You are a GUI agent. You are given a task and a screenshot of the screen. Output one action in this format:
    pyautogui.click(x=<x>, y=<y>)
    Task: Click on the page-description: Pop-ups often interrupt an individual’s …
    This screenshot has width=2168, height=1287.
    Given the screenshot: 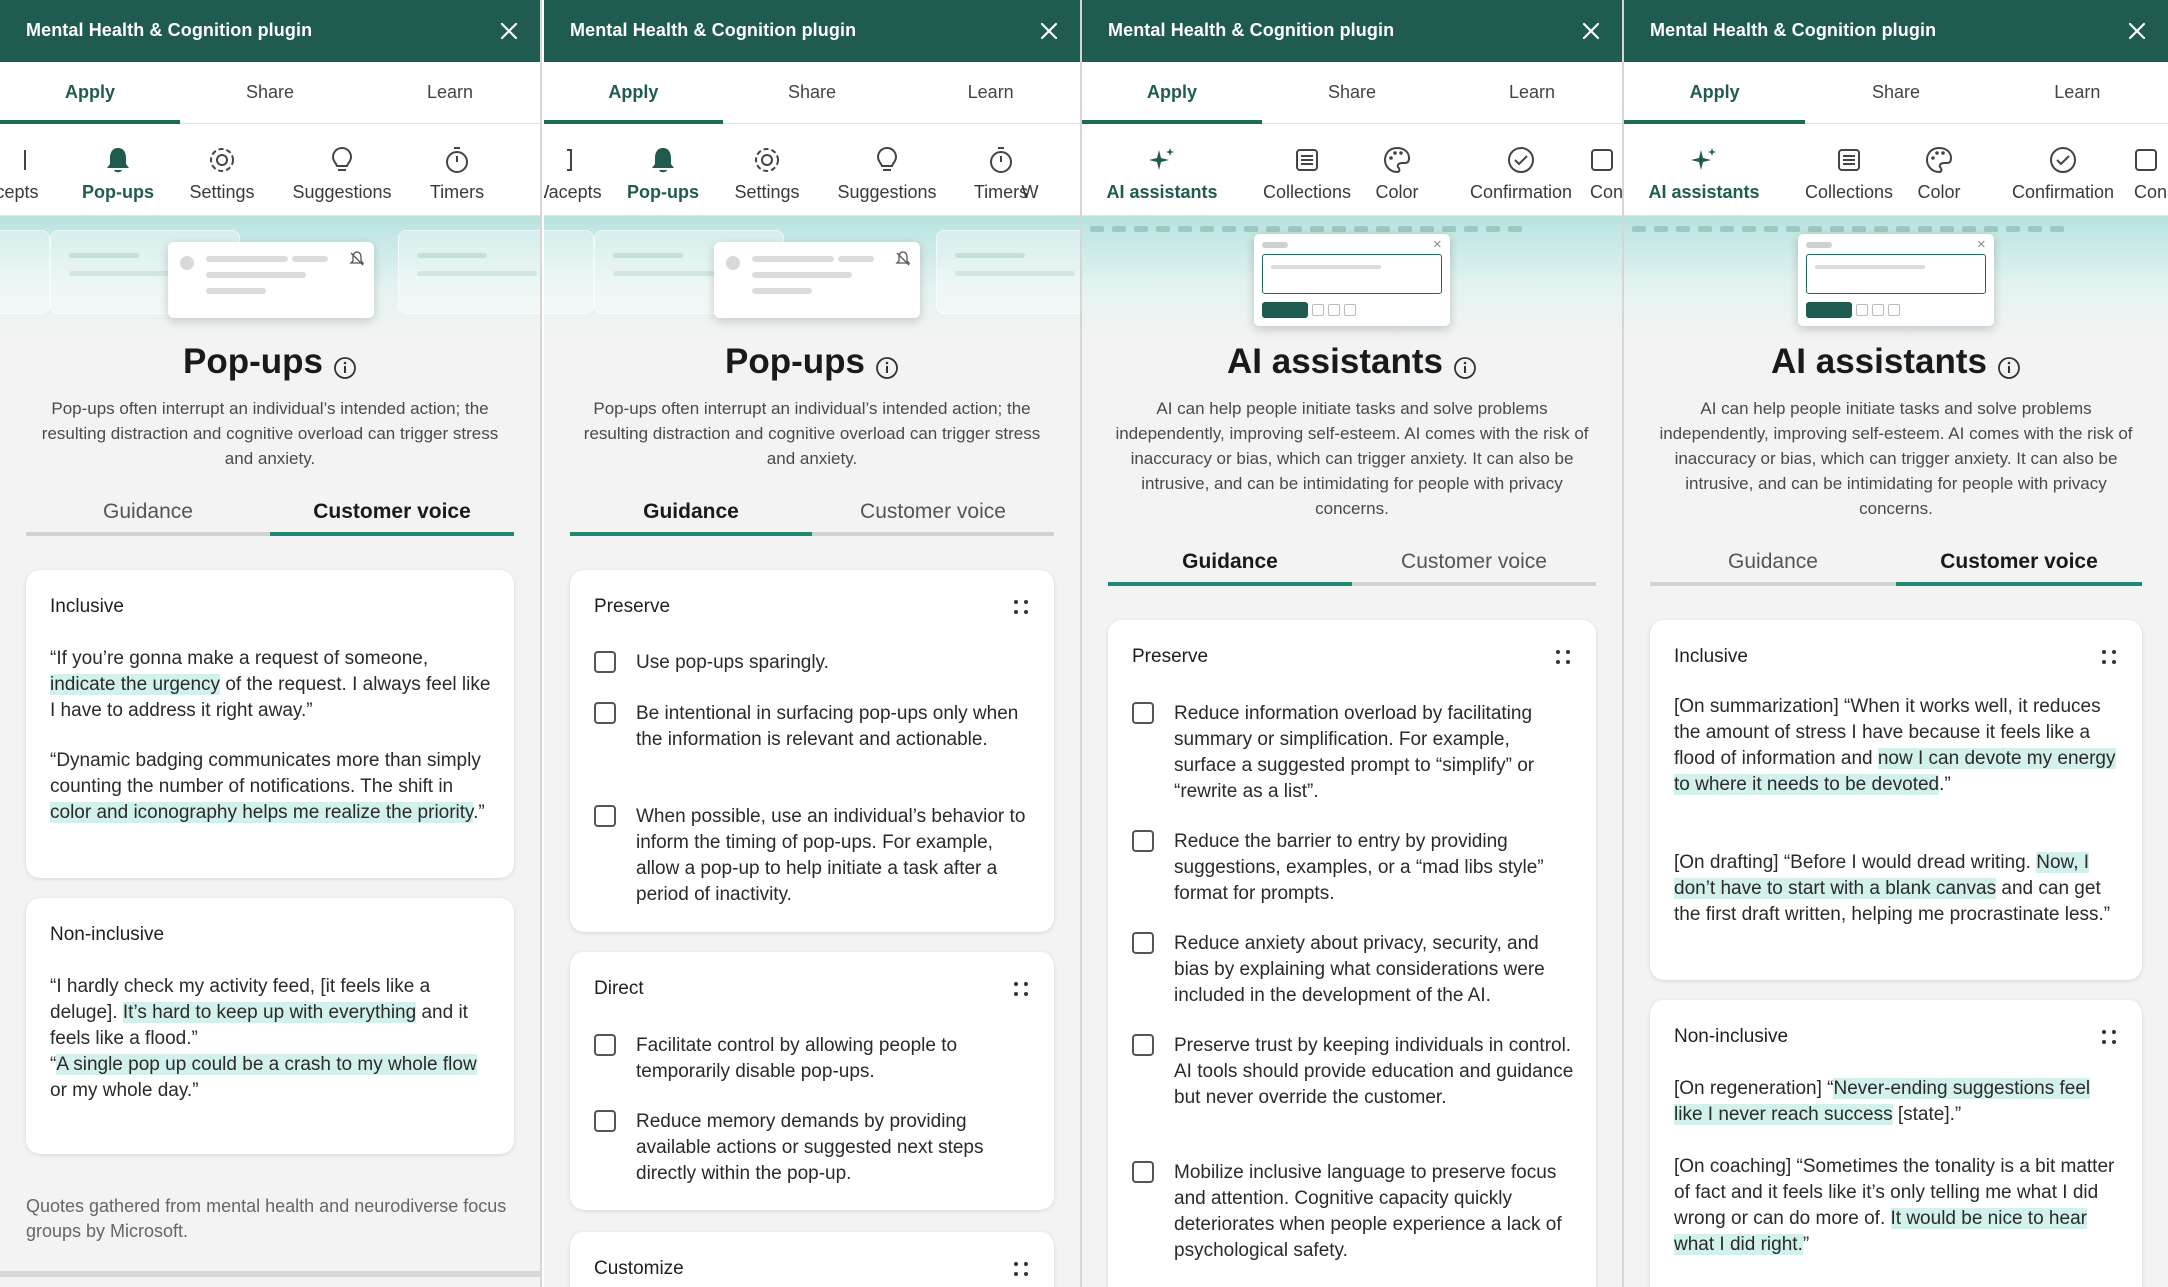 What is the action you would take?
    pyautogui.click(x=812, y=433)
    